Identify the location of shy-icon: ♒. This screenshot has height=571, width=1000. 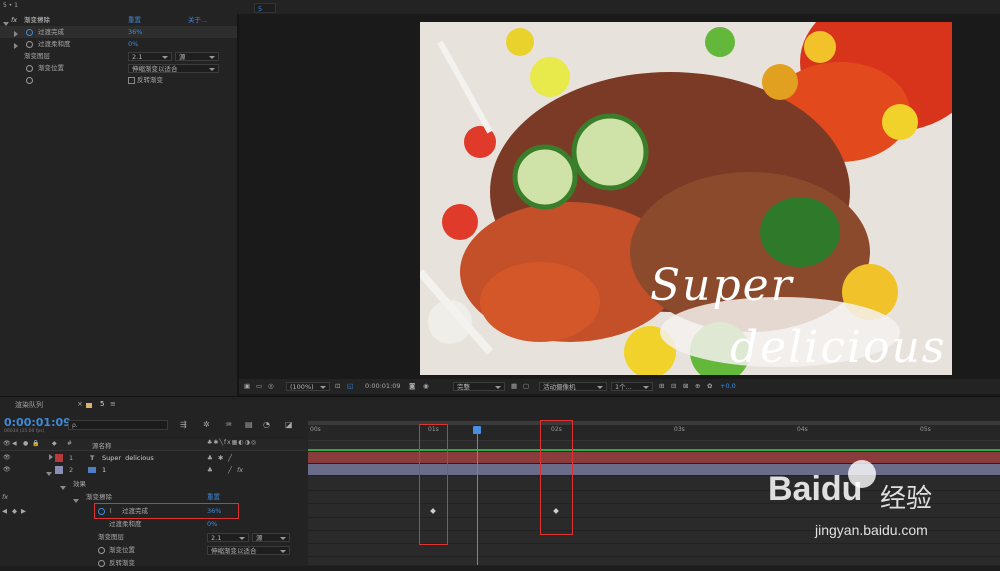
(228, 424).